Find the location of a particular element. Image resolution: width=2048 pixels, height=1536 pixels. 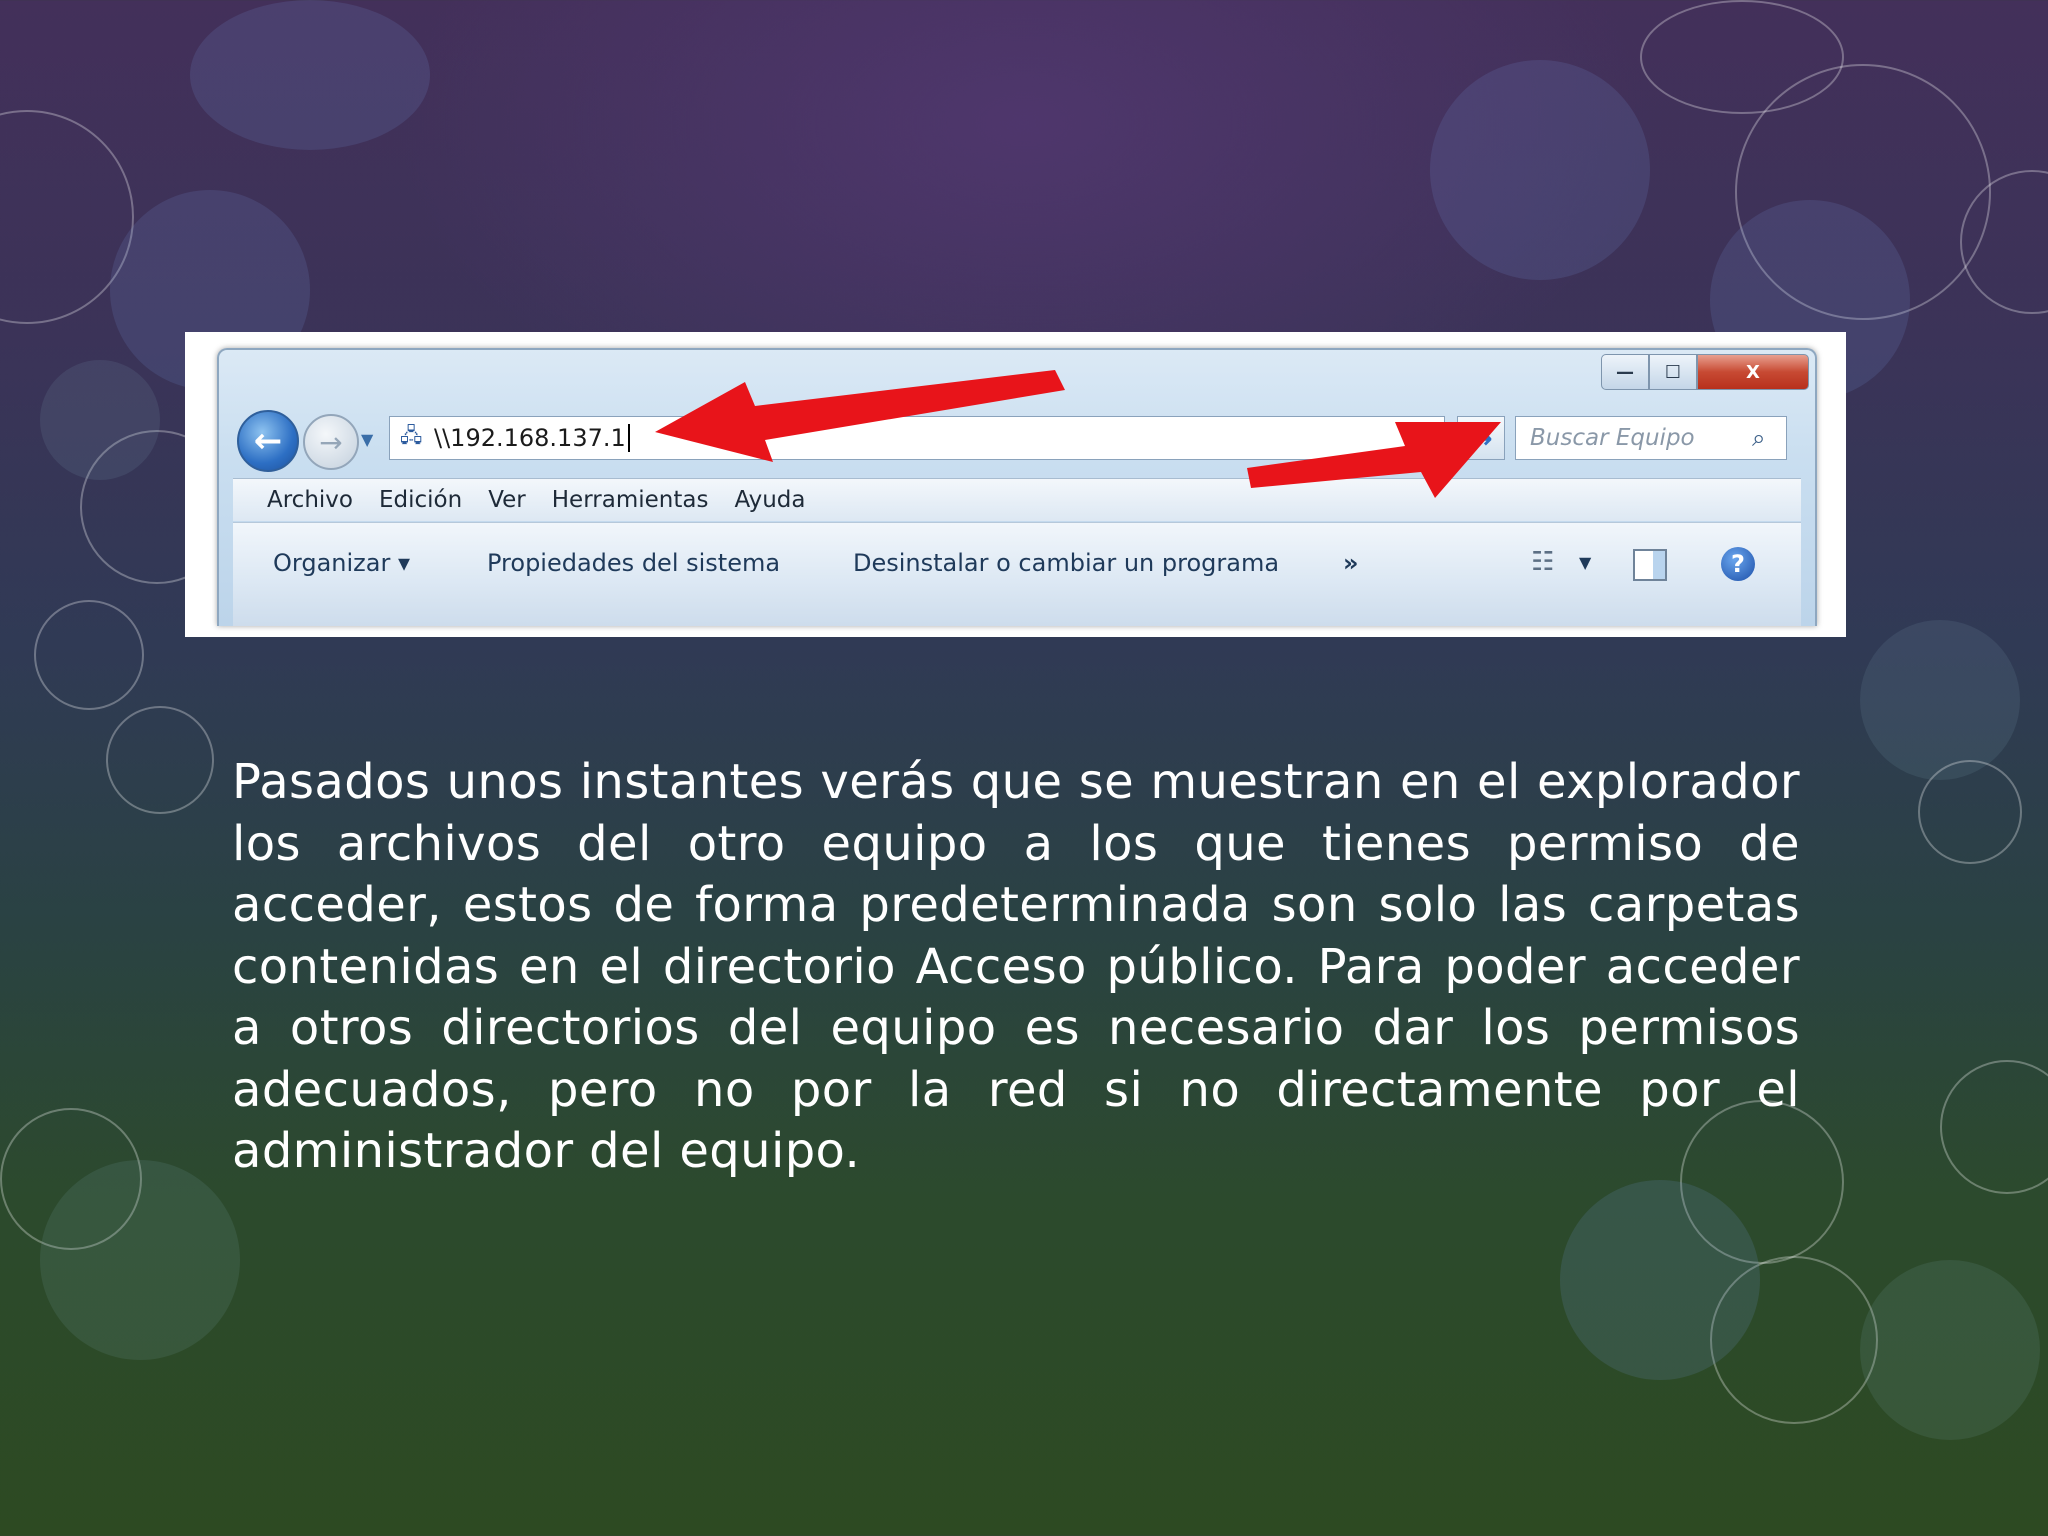

address-dropdown-icon: ▼ is located at coordinates (1428, 434).